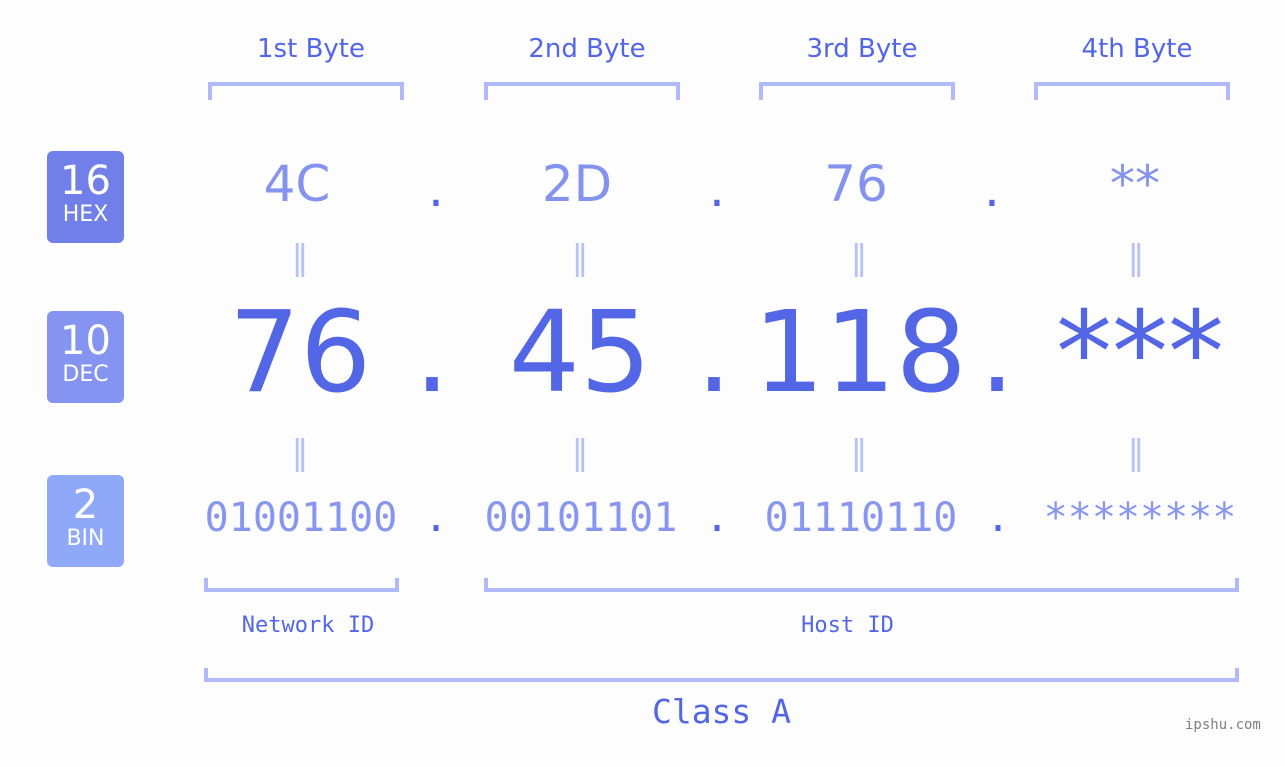 This screenshot has height=767, width=1285. I want to click on class-bracket, so click(721, 675).